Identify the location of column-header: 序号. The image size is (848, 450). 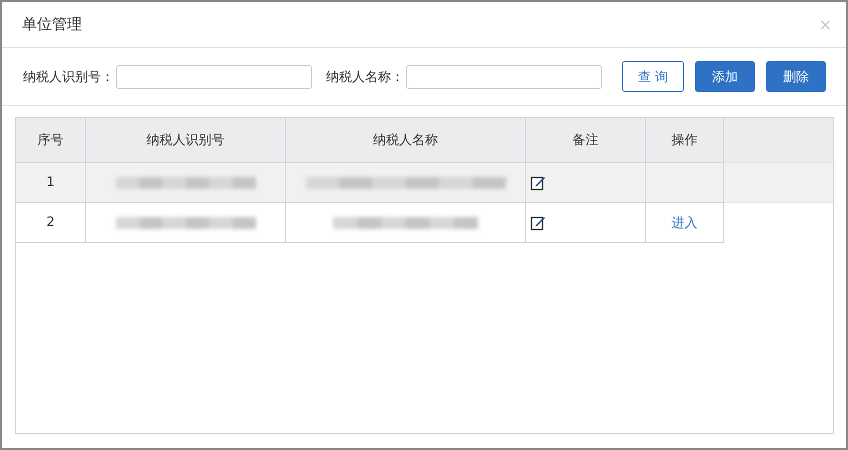
(51, 140).